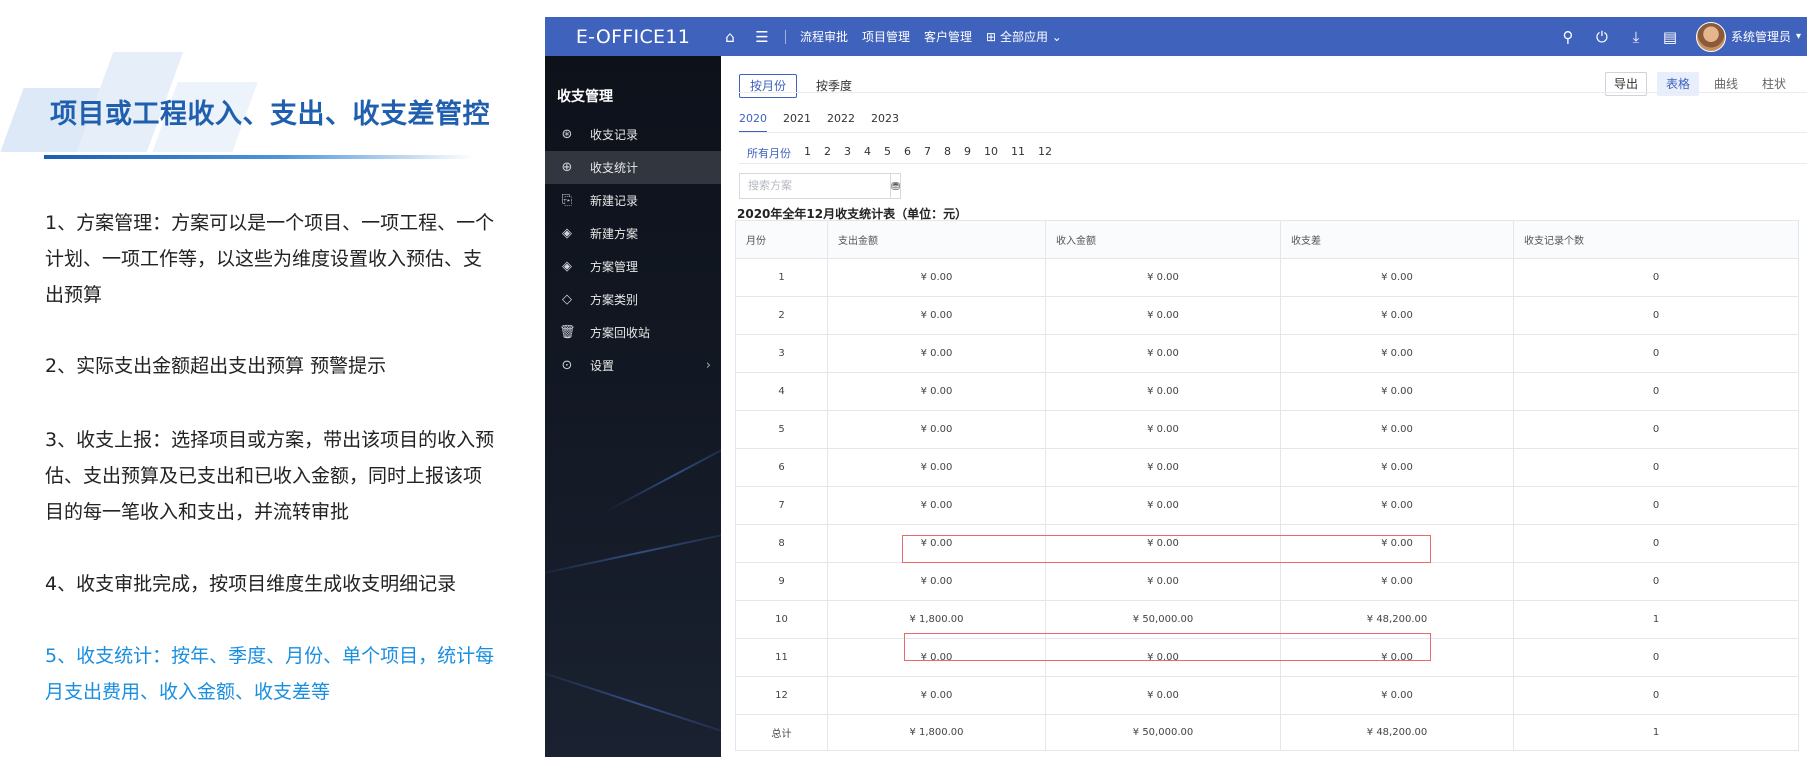 The height and width of the screenshot is (782, 1815). Describe the element at coordinates (633, 365) in the screenshot. I see `sidebar-item-settings: ⊙ 设置 ›` at that location.